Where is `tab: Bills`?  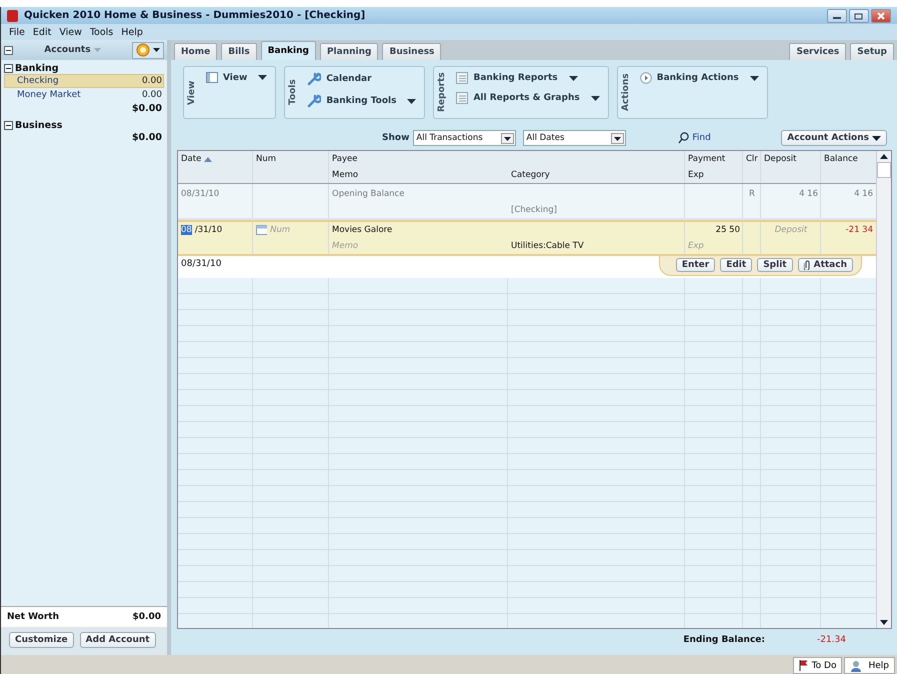 tab: Bills is located at coordinates (239, 51).